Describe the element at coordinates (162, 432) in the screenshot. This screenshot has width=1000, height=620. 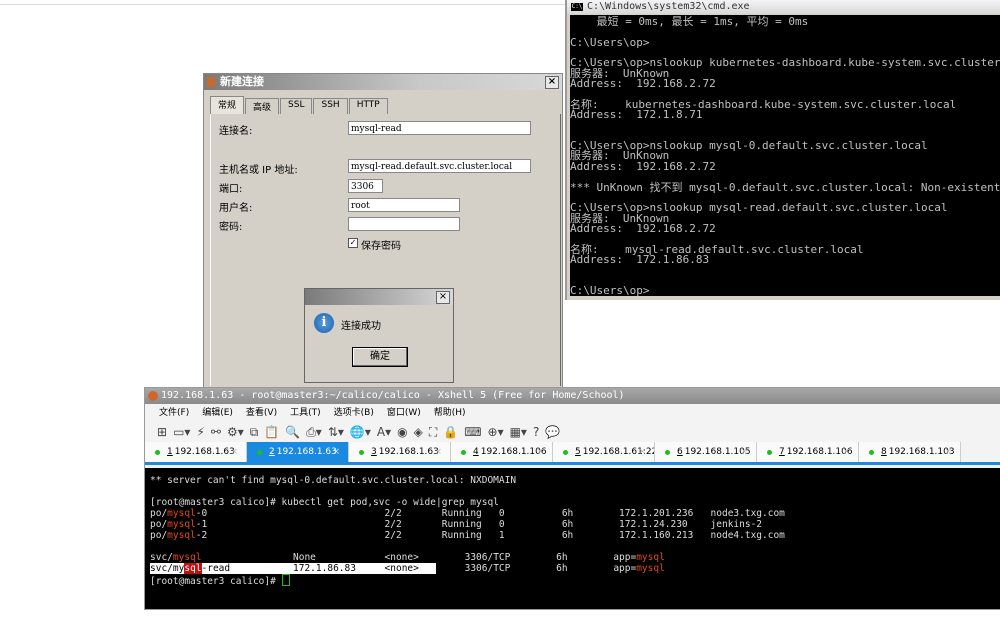
I see `new-session-icon: ⊞` at that location.